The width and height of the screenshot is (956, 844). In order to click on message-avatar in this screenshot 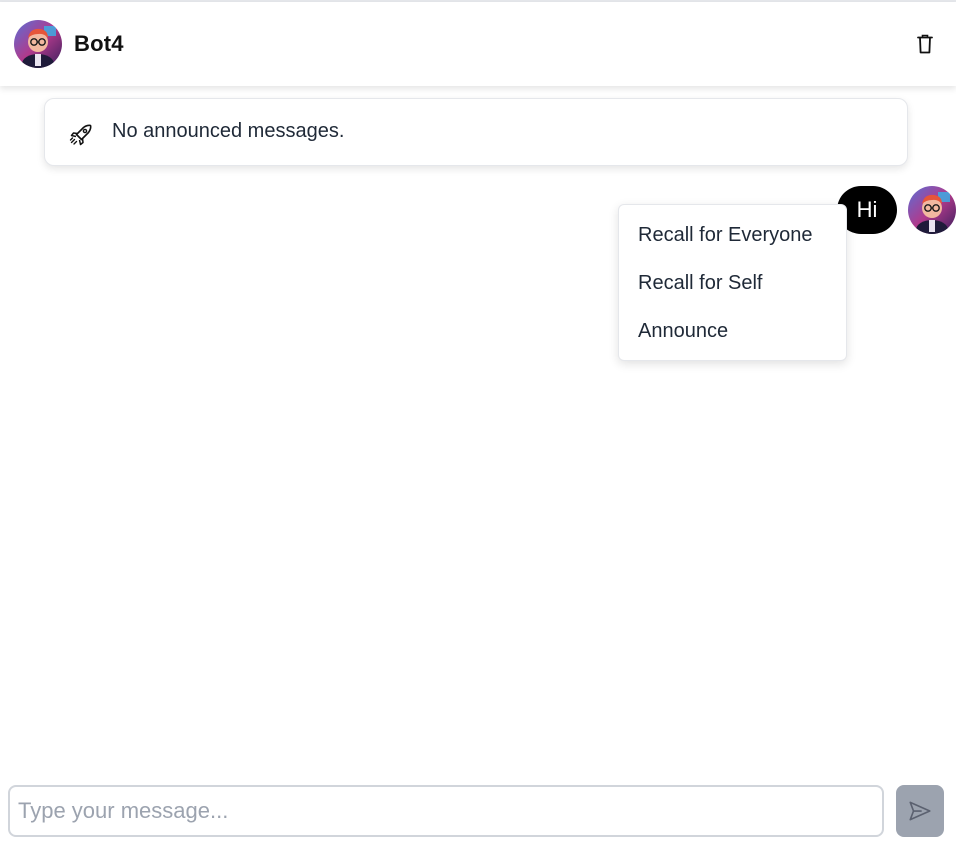, I will do `click(932, 210)`.